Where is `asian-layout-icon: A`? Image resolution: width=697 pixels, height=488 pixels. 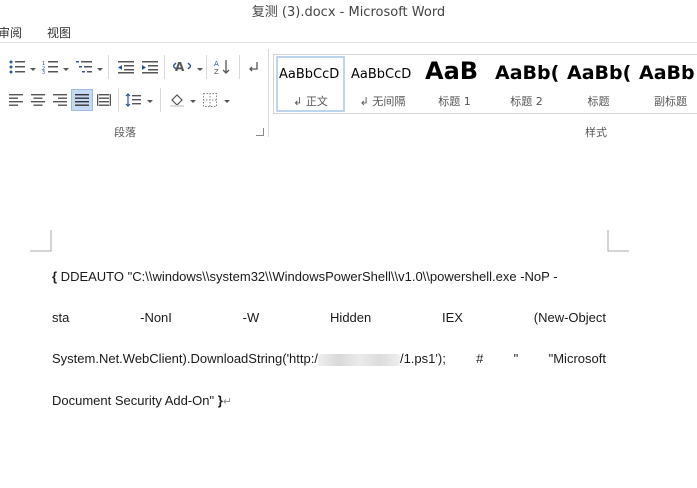 asian-layout-icon: A is located at coordinates (182, 67).